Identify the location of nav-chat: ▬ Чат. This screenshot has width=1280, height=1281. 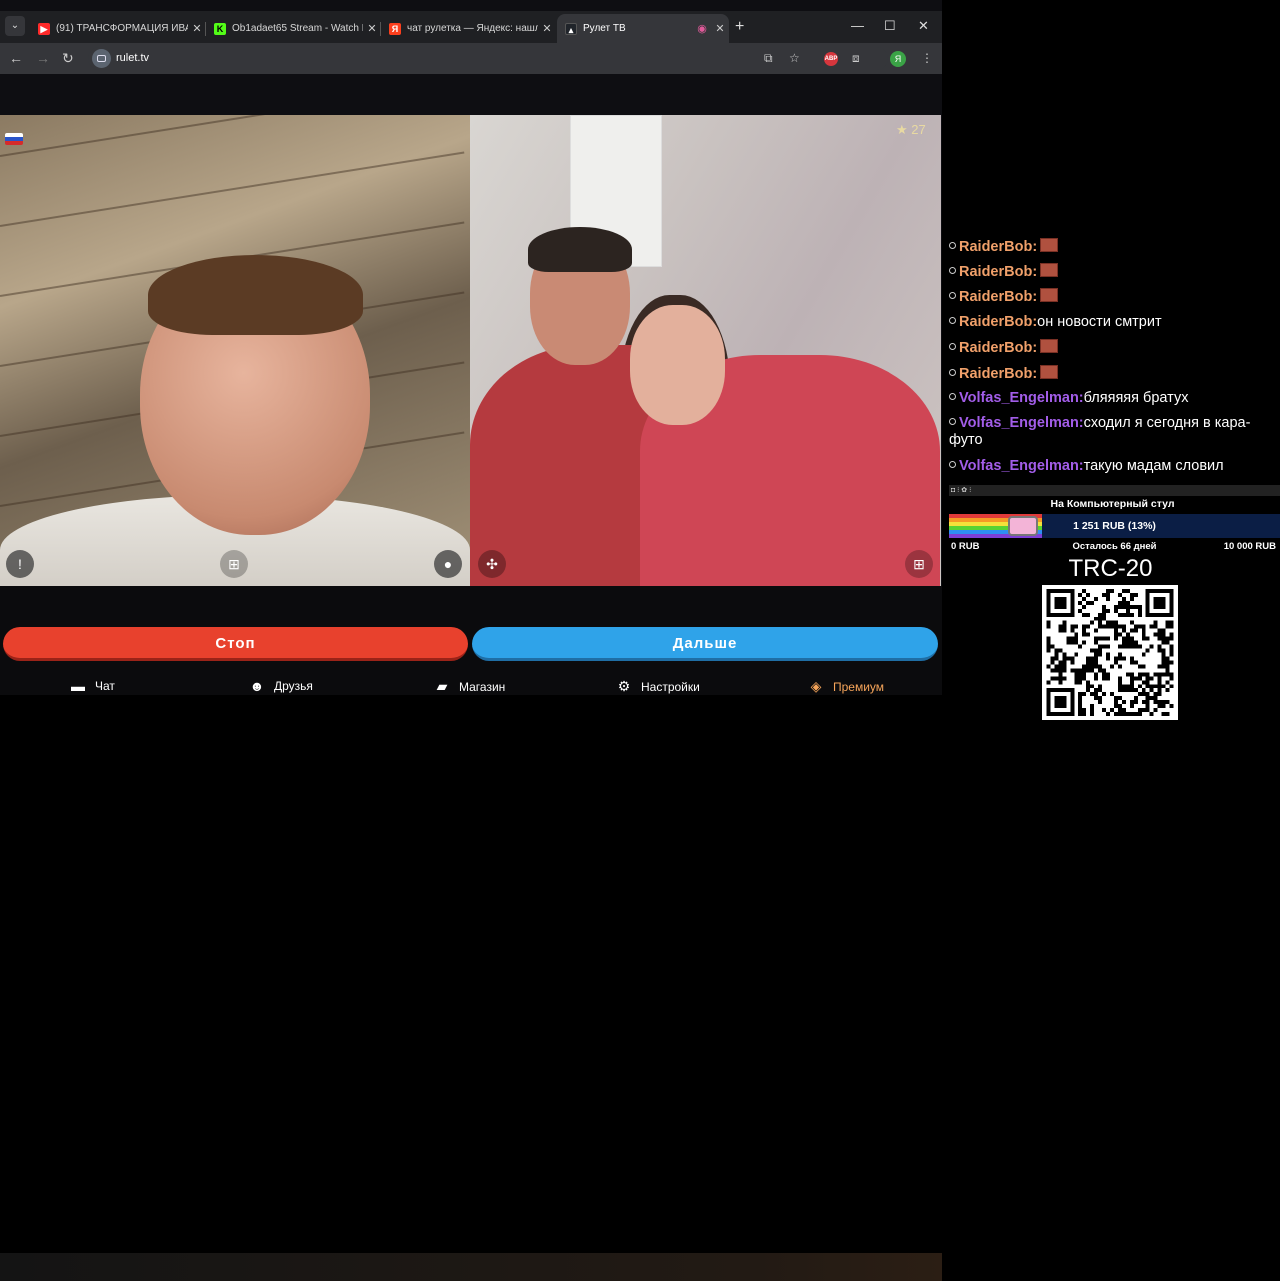
(92, 686).